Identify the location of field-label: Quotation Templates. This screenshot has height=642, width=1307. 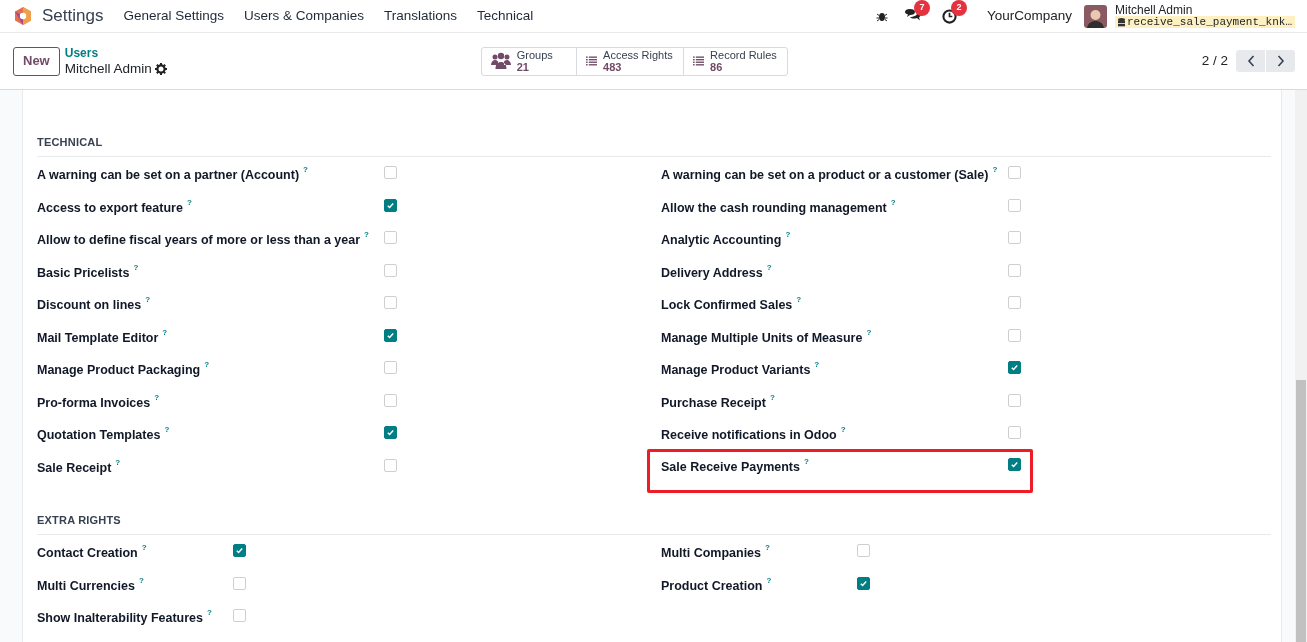
(99, 435).